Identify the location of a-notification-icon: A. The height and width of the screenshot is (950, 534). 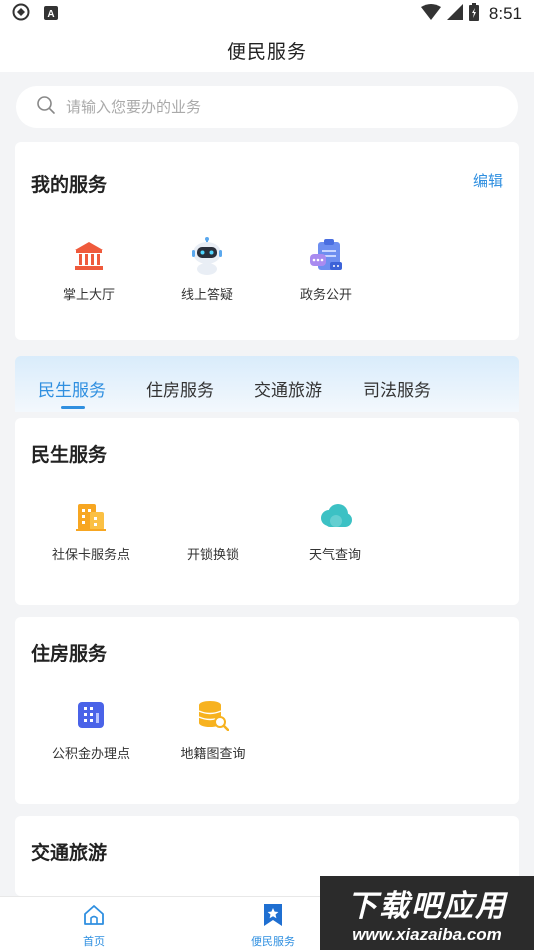
(51, 14).